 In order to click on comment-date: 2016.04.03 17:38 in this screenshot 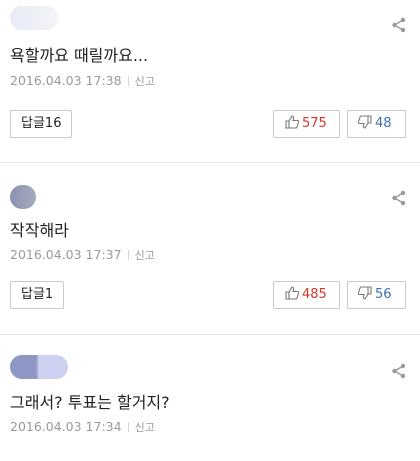, I will do `click(66, 80)`.